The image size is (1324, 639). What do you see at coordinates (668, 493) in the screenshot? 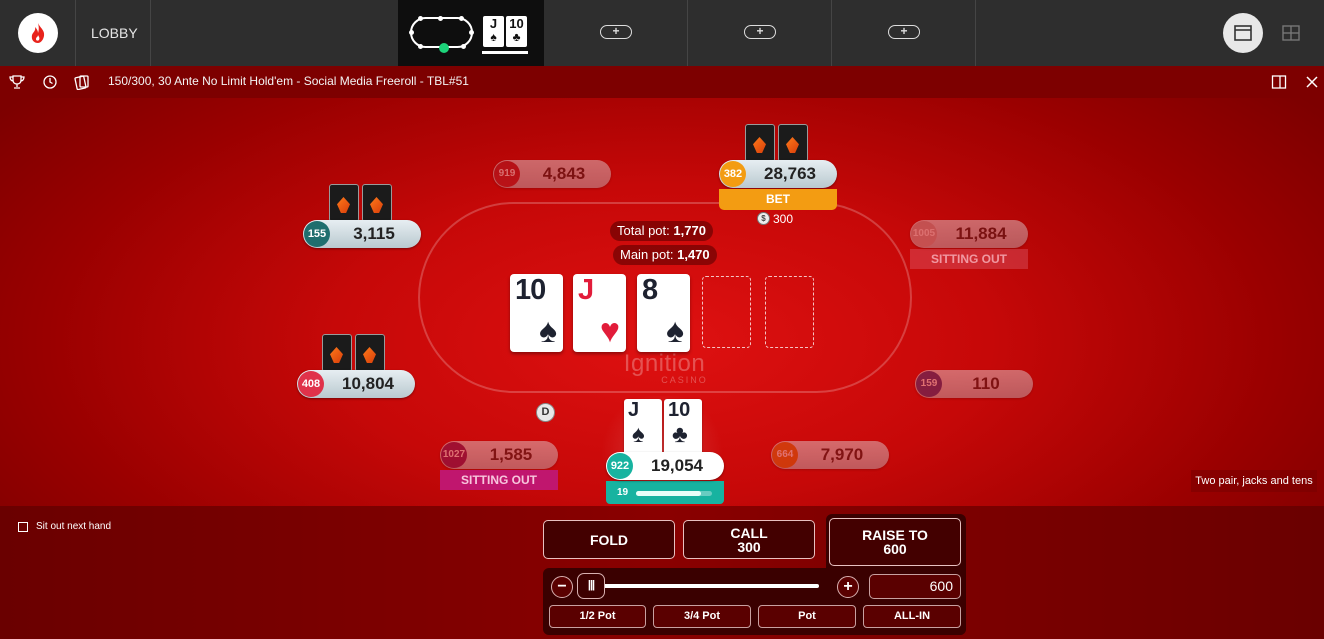
I see `hero-timer-fill` at bounding box center [668, 493].